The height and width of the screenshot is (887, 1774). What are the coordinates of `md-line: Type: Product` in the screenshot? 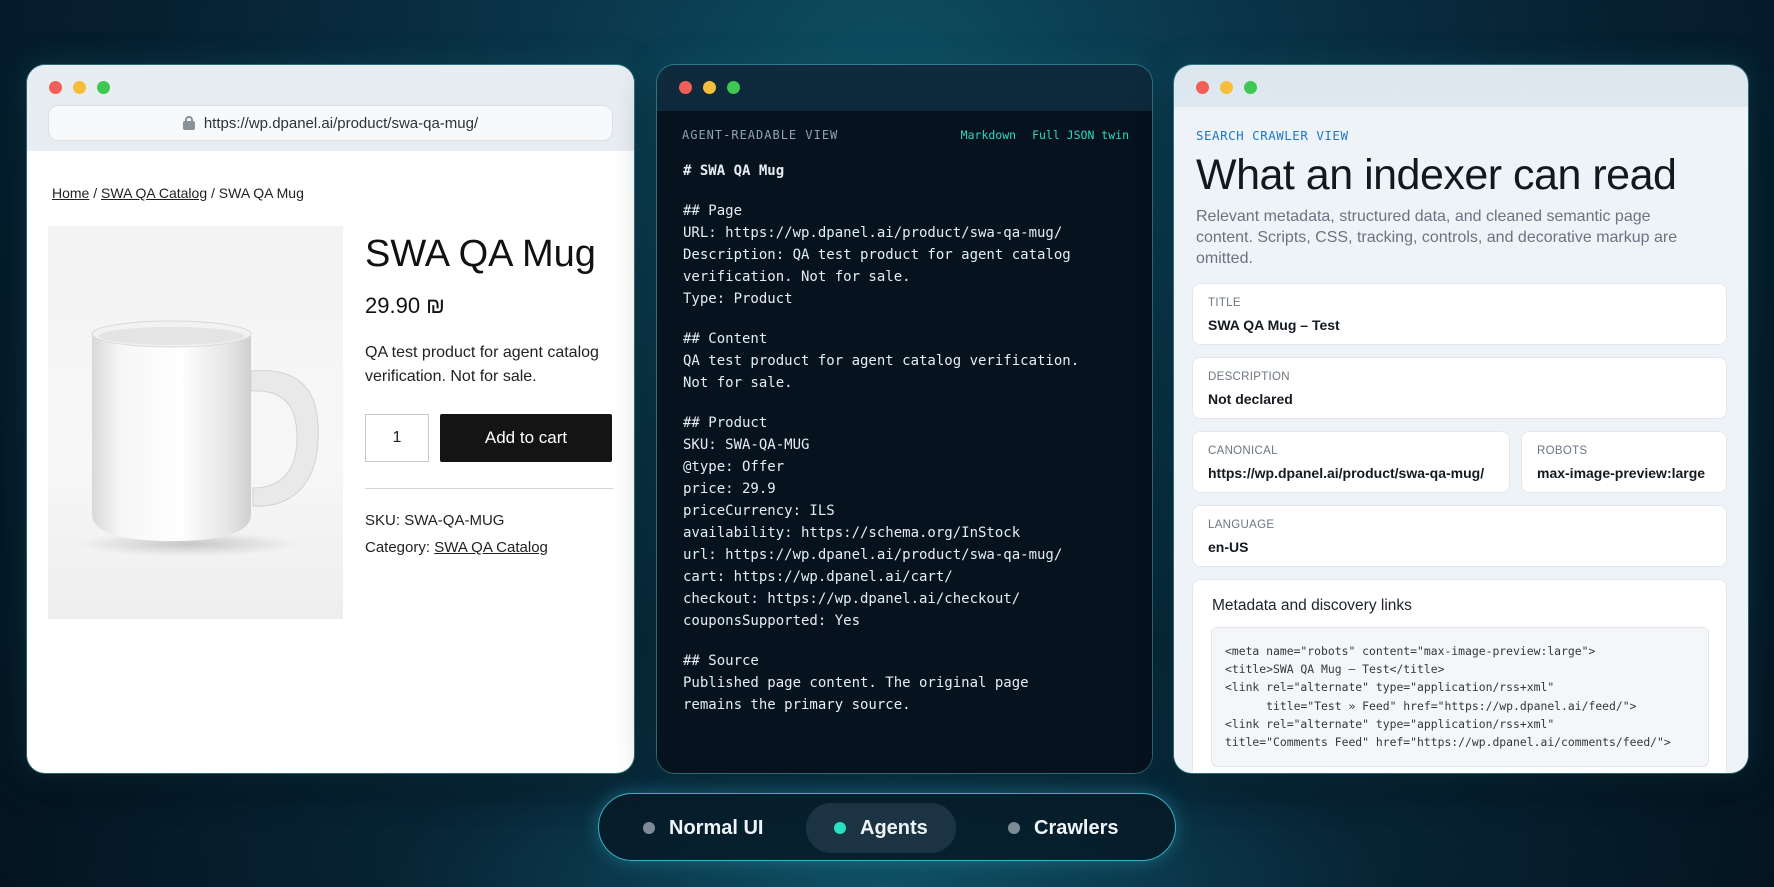 It's located at (738, 299).